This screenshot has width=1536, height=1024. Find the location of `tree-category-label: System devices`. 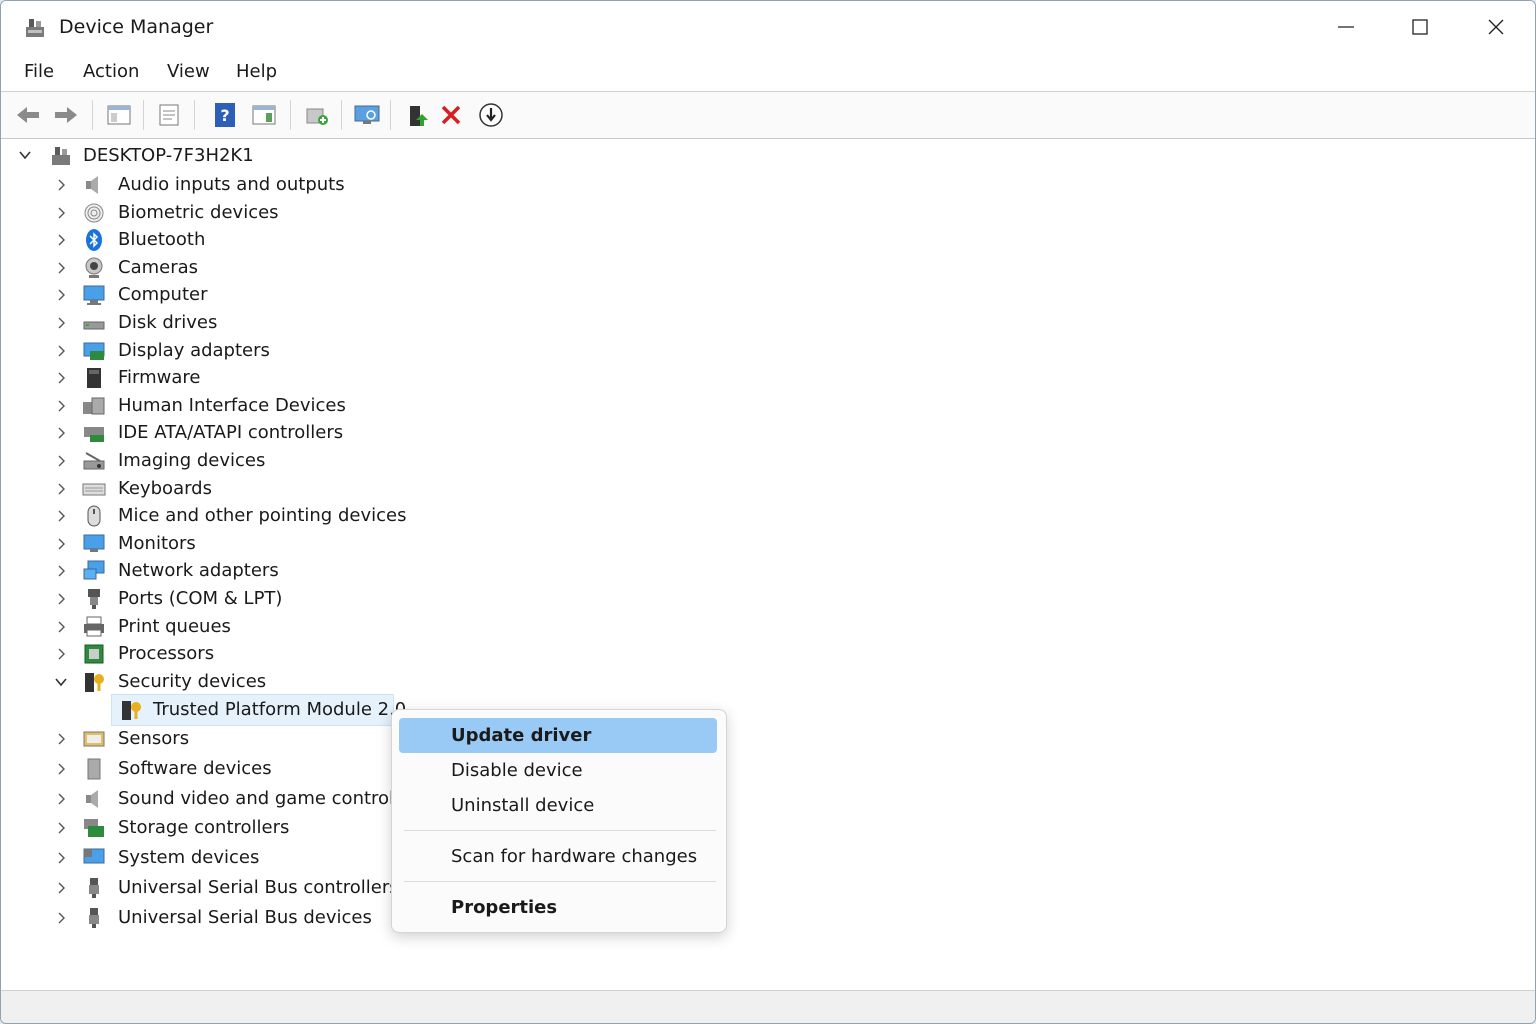

tree-category-label: System devices is located at coordinates (188, 857).